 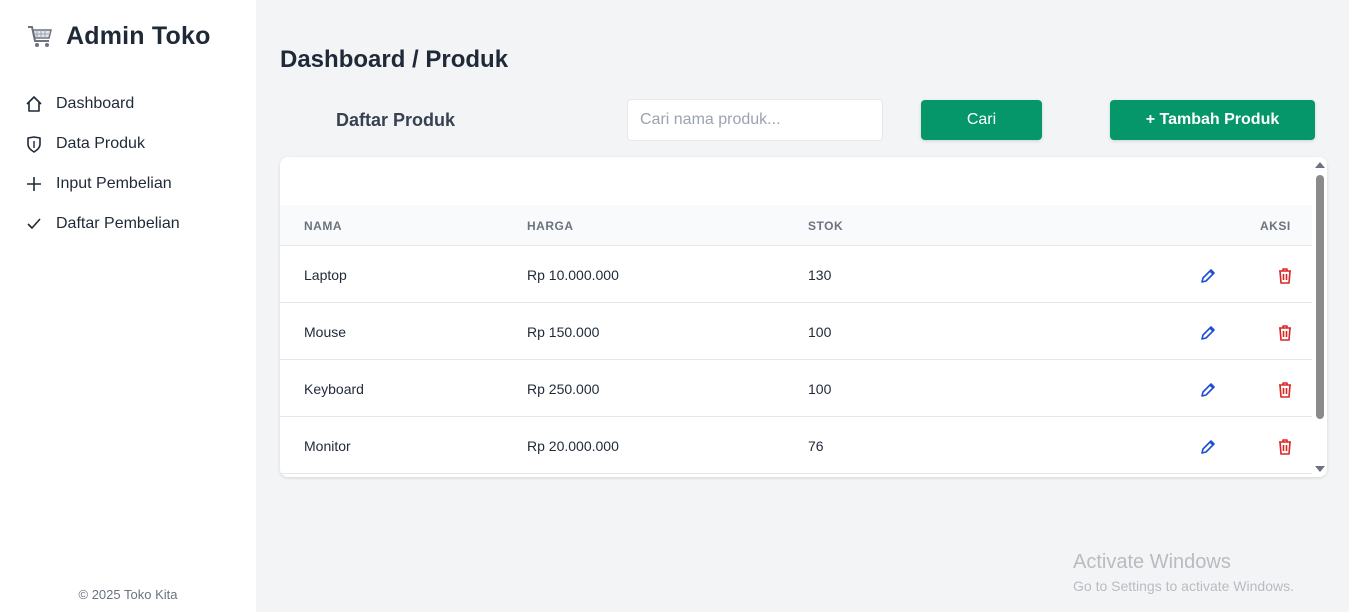 I want to click on sidebar-item-data-produk: Data Produk, so click(x=134, y=144).